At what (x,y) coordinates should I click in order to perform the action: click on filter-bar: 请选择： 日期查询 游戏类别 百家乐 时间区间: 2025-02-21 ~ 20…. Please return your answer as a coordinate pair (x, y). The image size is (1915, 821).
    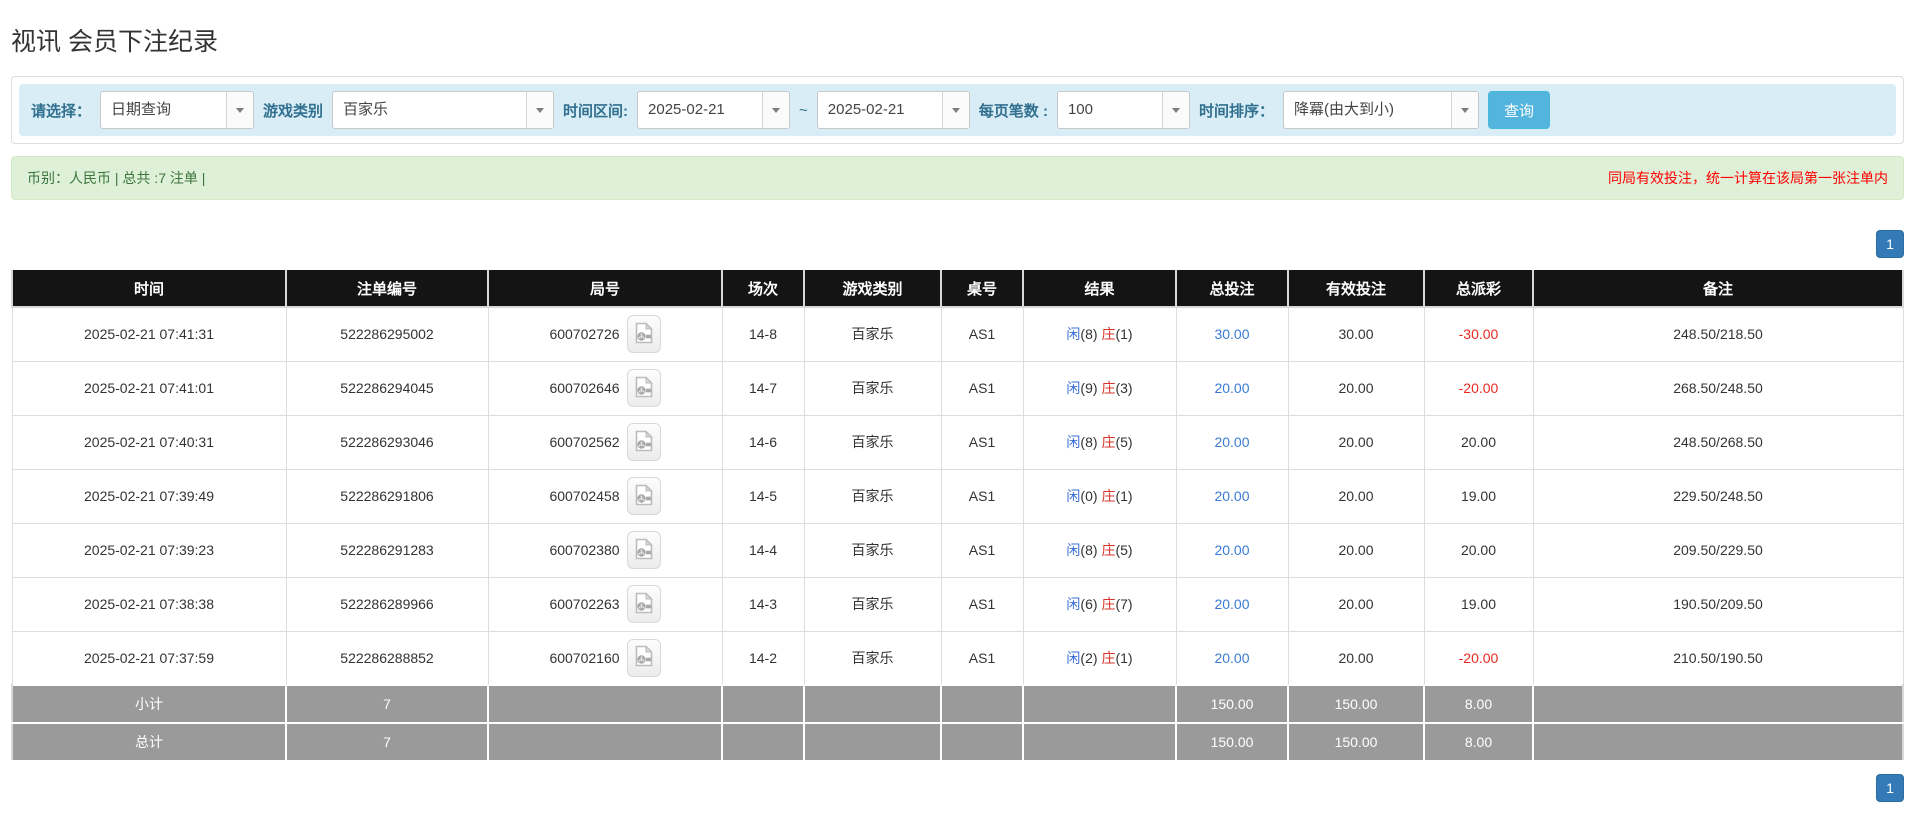
    Looking at the image, I should click on (957, 110).